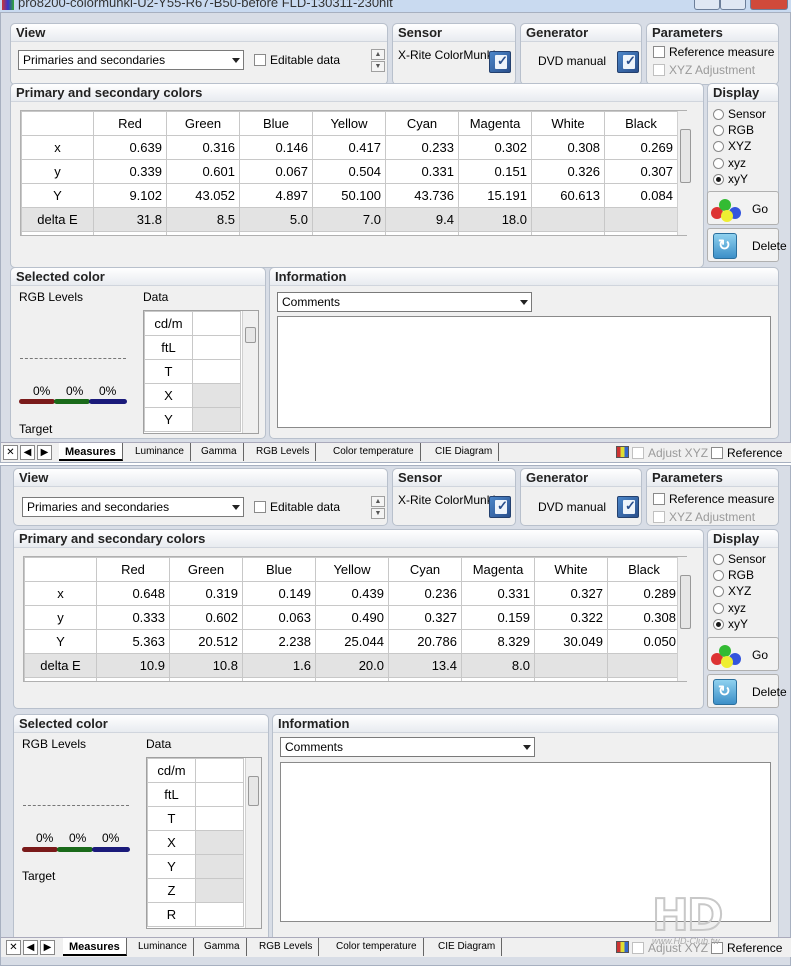  I want to click on tab-gamma: Gamma, so click(219, 452).